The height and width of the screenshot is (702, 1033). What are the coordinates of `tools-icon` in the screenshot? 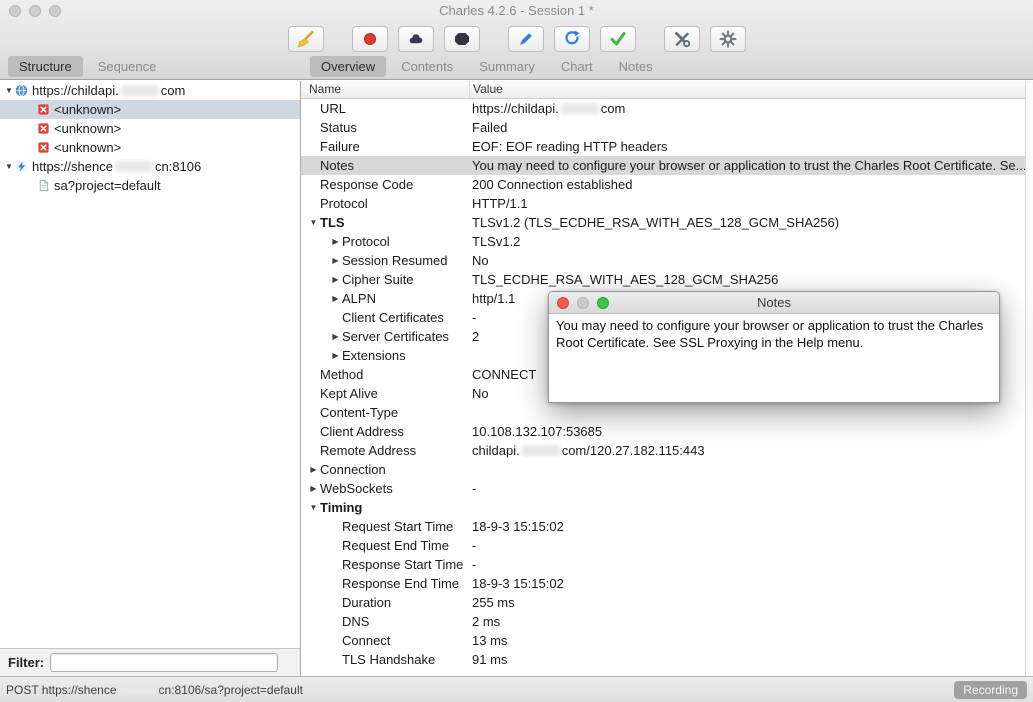 It's located at (682, 39).